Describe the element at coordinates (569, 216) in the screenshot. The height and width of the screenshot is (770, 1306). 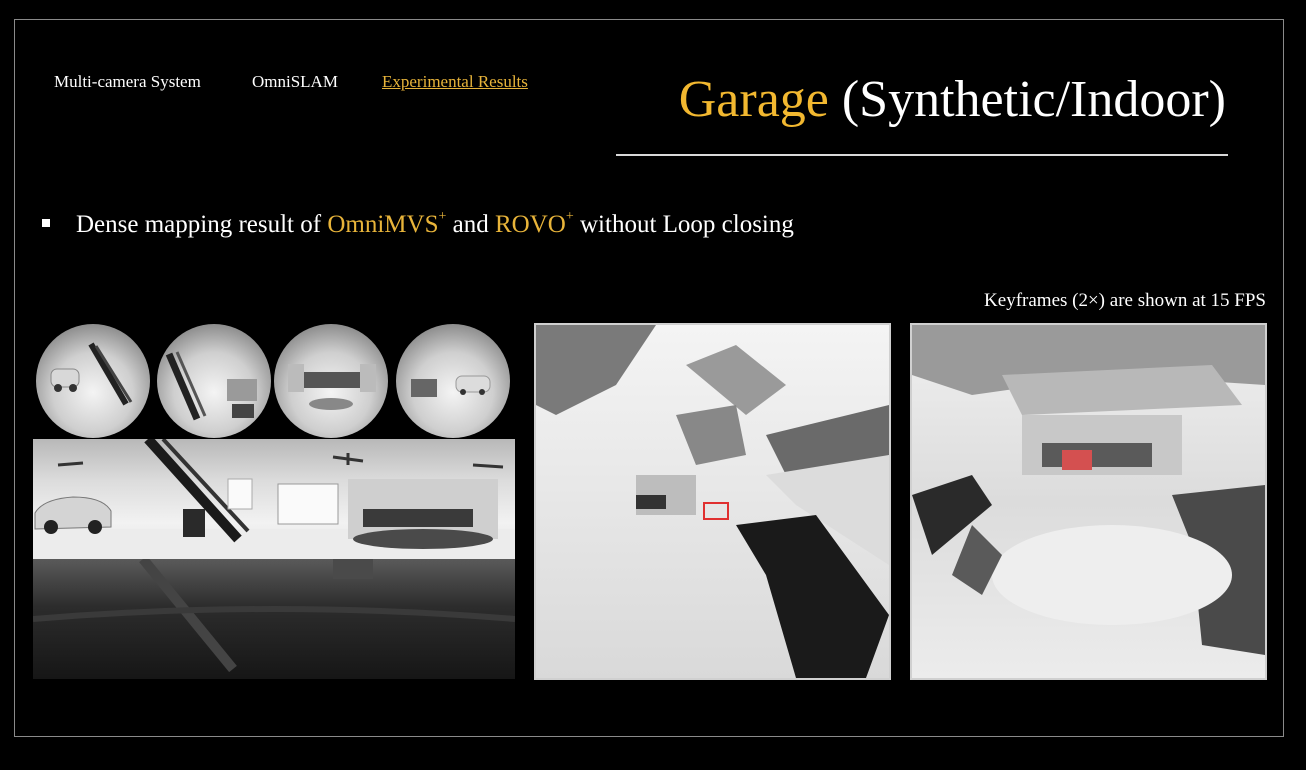
I see `method-rovo-sup: +` at that location.